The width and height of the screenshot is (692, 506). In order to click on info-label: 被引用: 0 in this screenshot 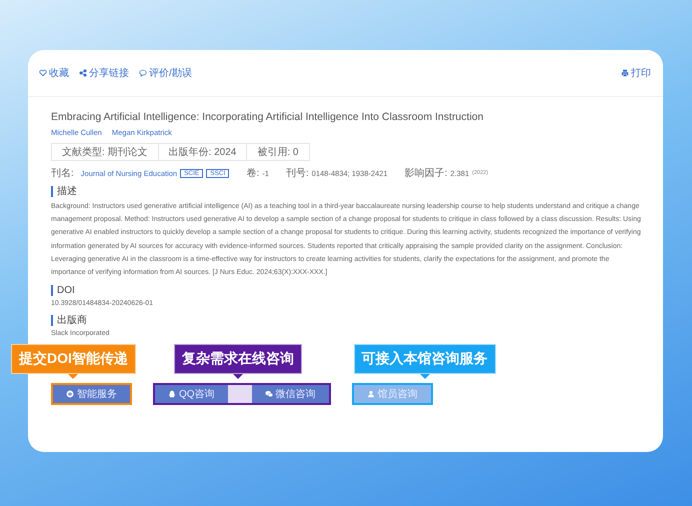, I will do `click(278, 153)`.